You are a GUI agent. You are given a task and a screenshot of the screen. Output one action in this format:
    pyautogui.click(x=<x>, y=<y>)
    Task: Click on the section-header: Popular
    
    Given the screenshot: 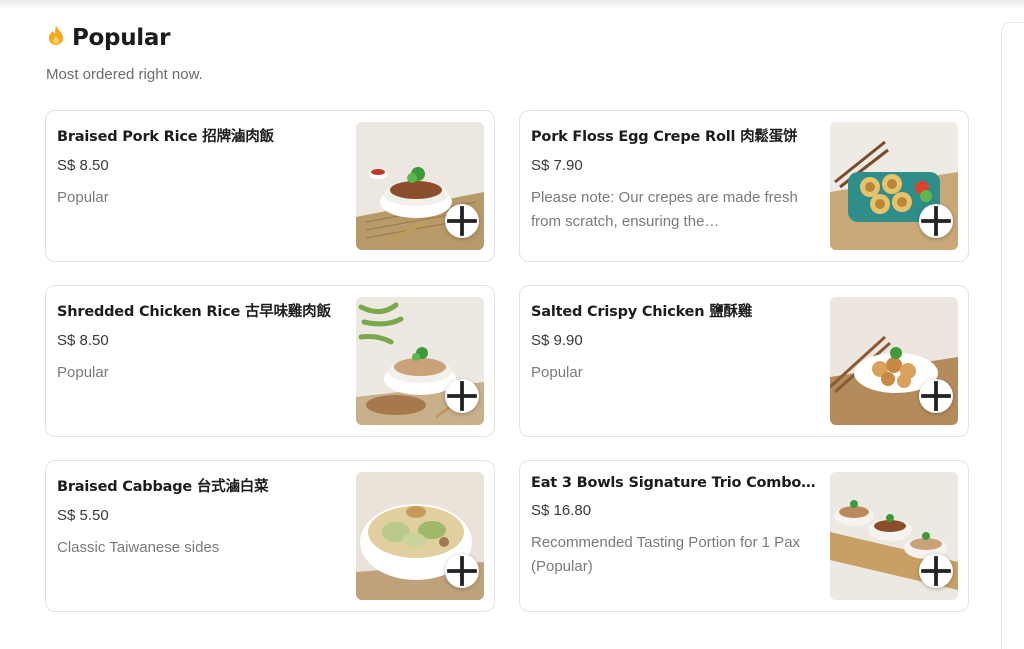 What is the action you would take?
    pyautogui.click(x=108, y=37)
    